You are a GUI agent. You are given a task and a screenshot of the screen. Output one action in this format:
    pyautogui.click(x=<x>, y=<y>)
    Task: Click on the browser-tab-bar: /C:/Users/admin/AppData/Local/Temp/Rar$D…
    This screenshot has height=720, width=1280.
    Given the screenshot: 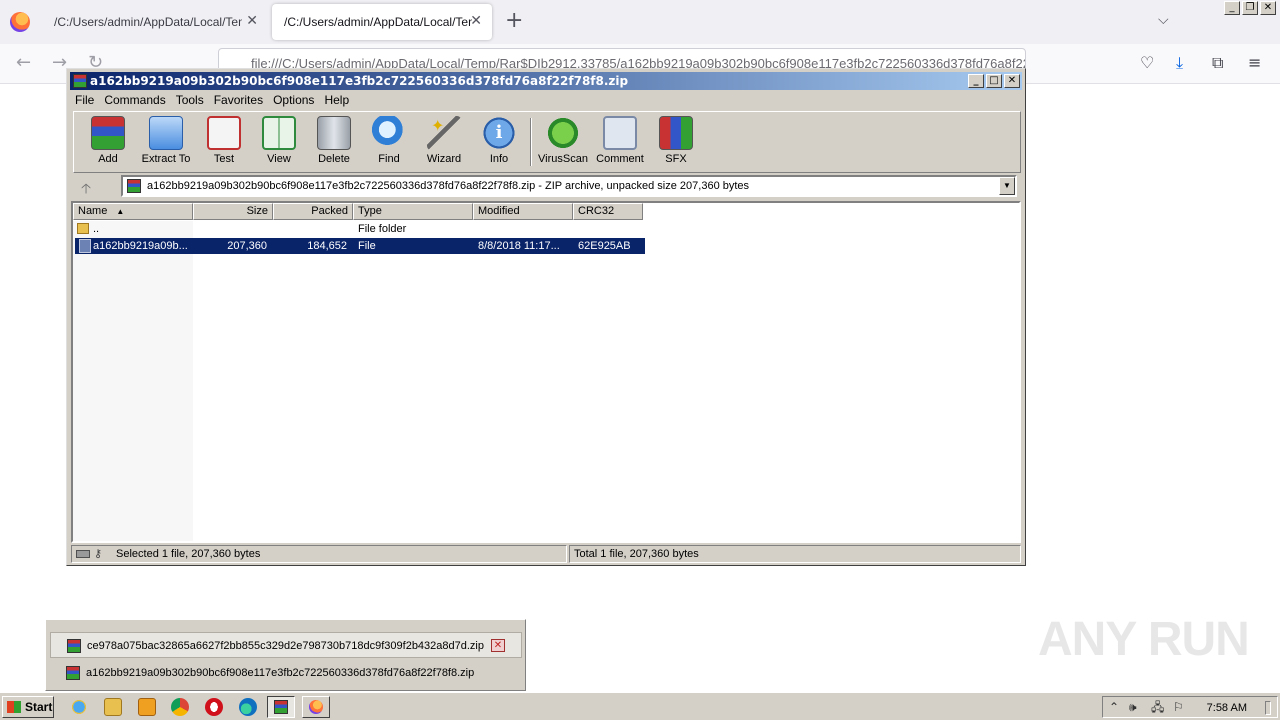 What is the action you would take?
    pyautogui.click(x=640, y=22)
    